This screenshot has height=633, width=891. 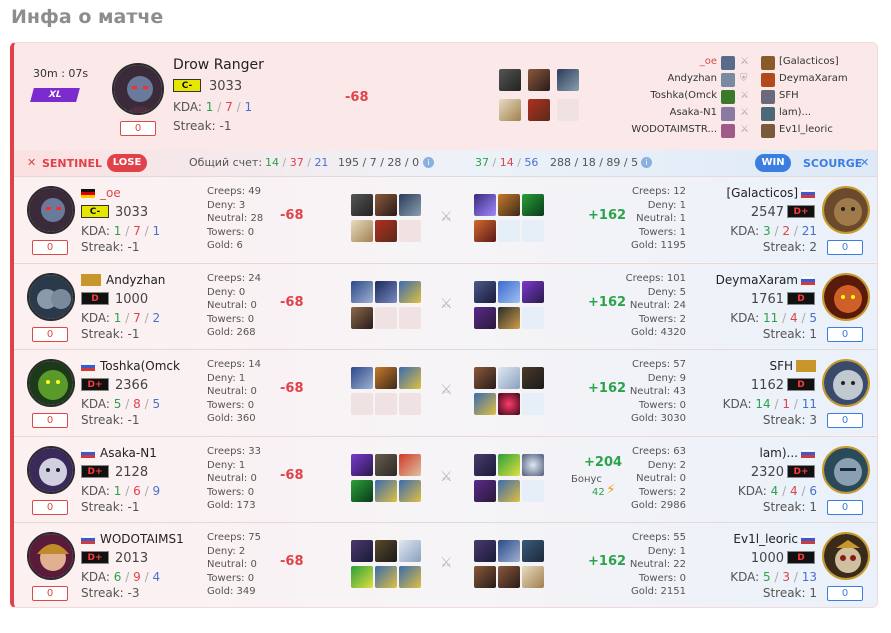 I want to click on roster-left-name: Toshka(Omck, so click(x=683, y=95).